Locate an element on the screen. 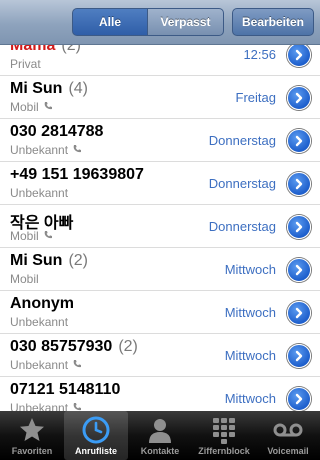 The width and height of the screenshot is (320, 460). tab-voicemail: Voicemail is located at coordinates (288, 435).